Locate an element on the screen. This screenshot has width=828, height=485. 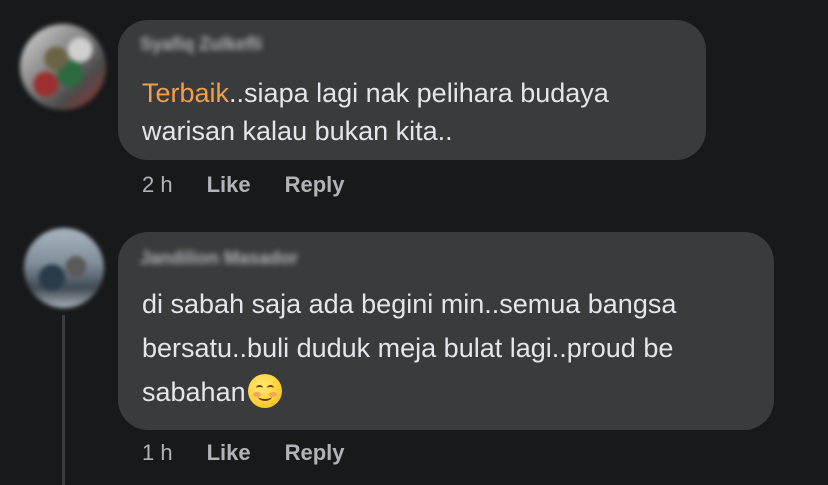
thread-connector-line is located at coordinates (63, 400).